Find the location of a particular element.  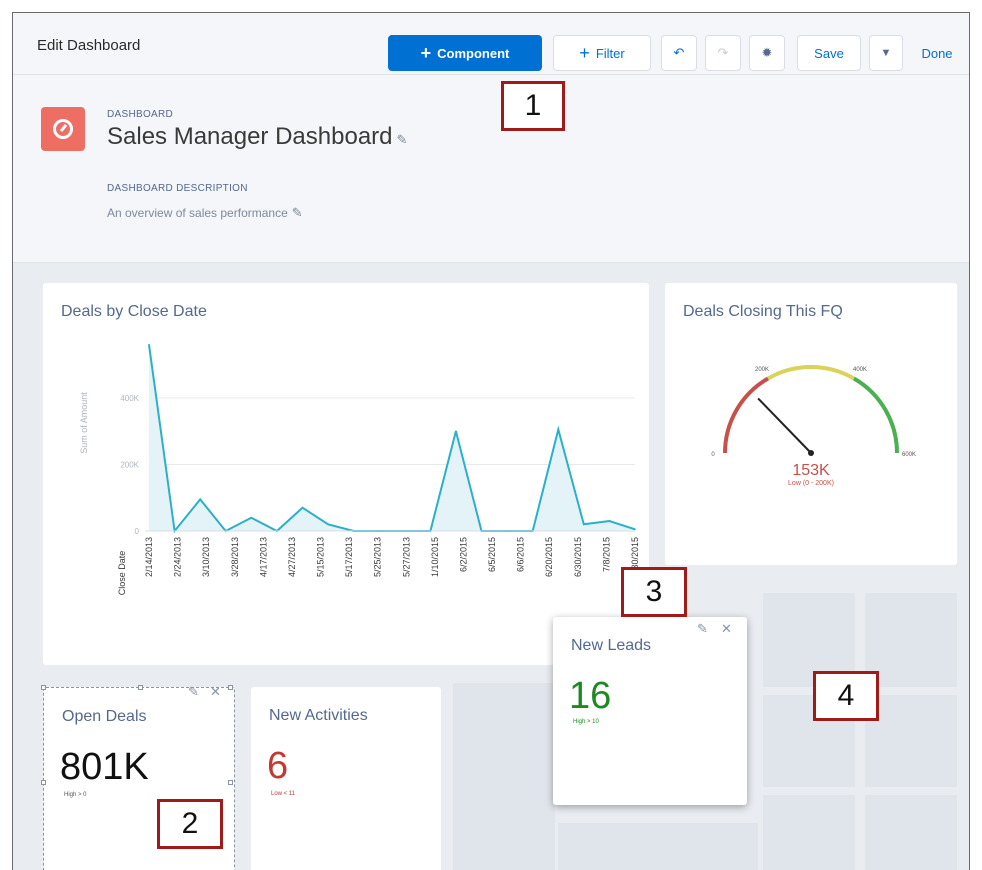

card-title: Open Deals is located at coordinates (104, 716).